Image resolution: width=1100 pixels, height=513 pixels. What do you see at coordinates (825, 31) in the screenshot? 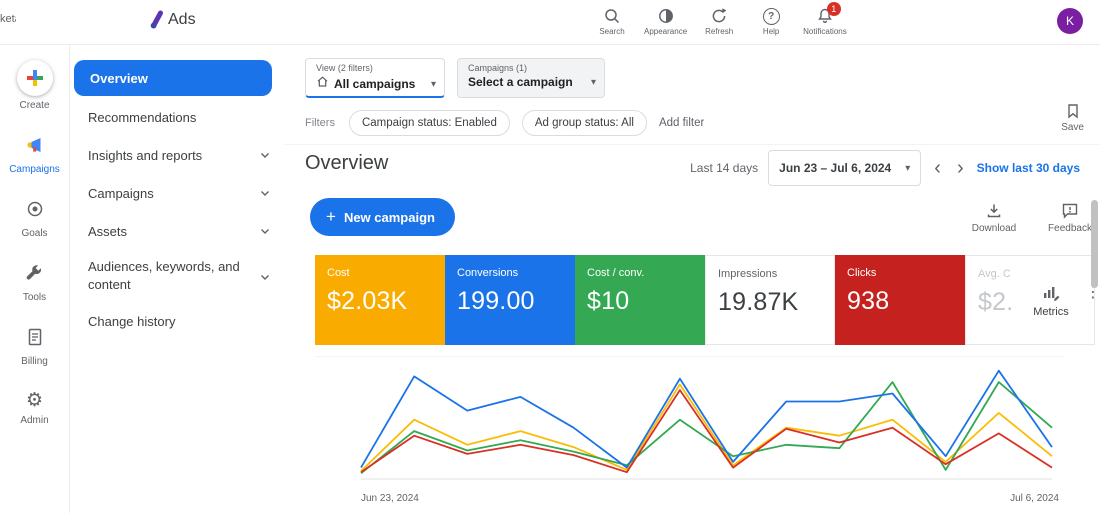
I see `notifications-label: Notifications` at bounding box center [825, 31].